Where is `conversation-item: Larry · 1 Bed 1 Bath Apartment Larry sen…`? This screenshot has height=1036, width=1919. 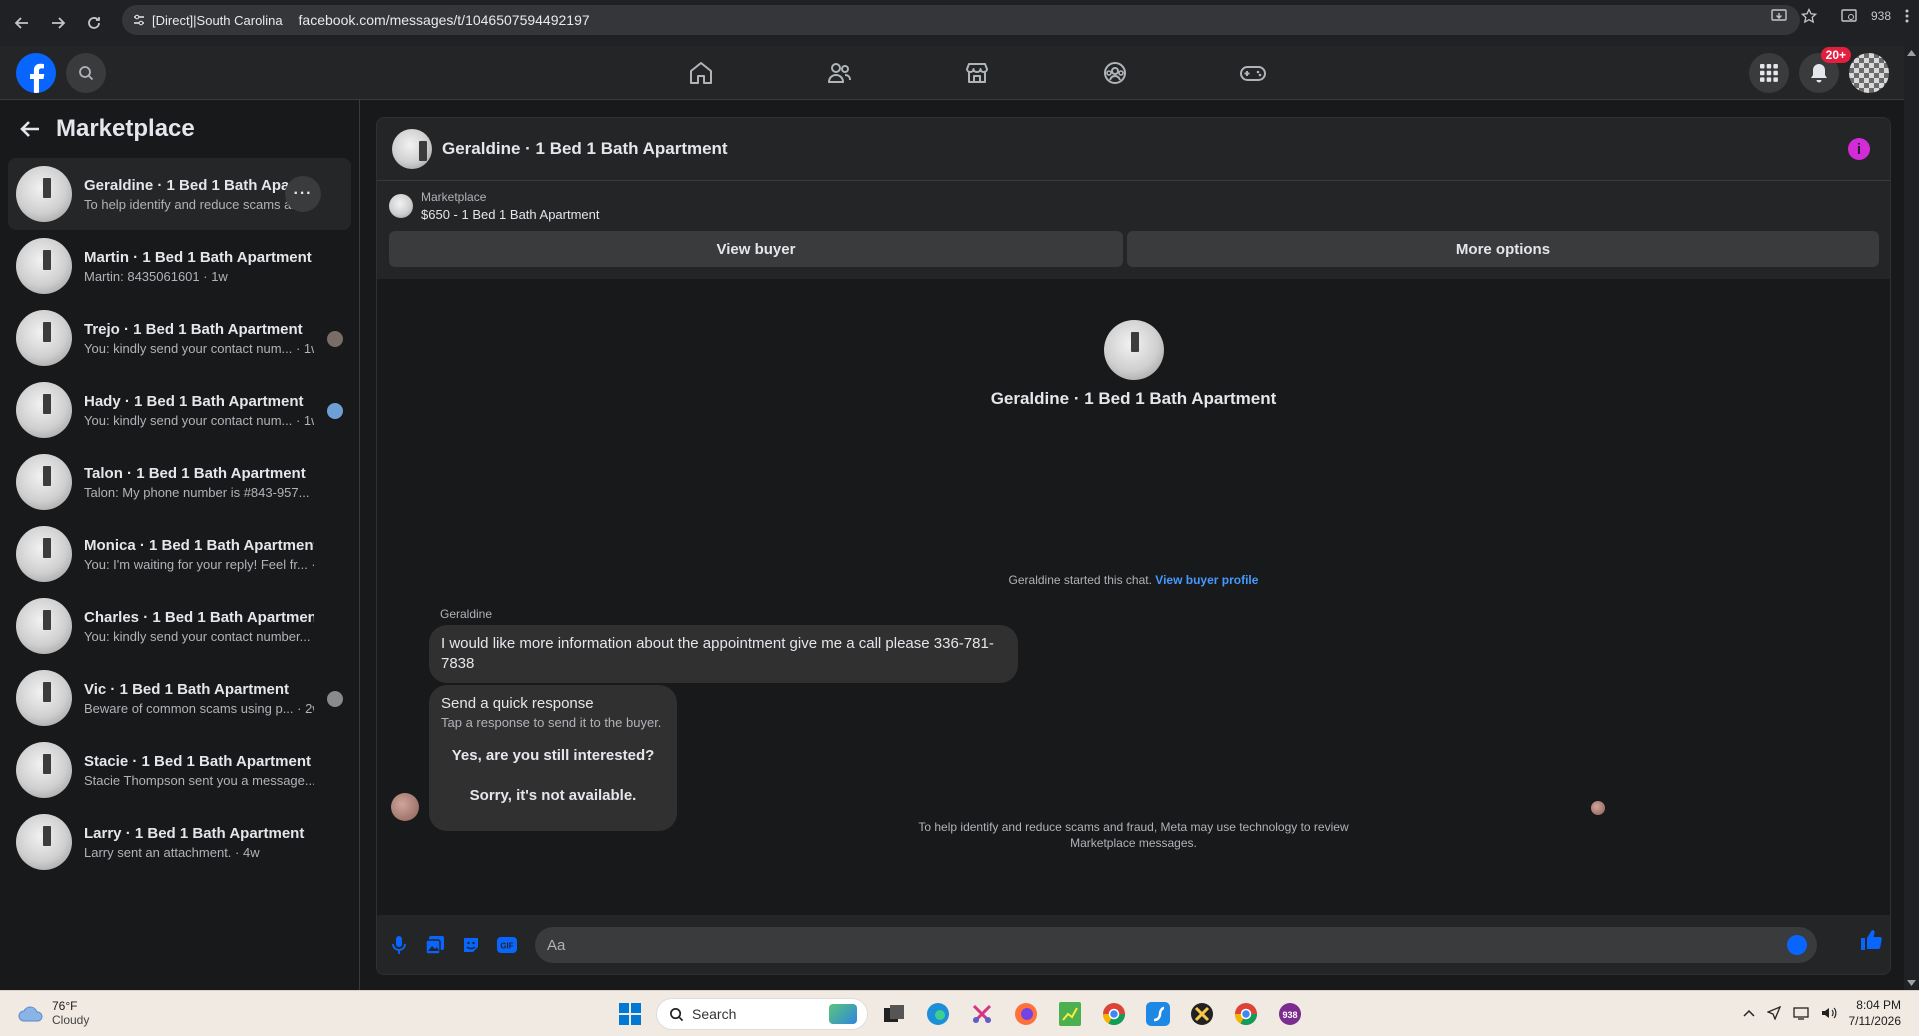 conversation-item: Larry · 1 Bed 1 Bath Apartment Larry sen… is located at coordinates (179, 842).